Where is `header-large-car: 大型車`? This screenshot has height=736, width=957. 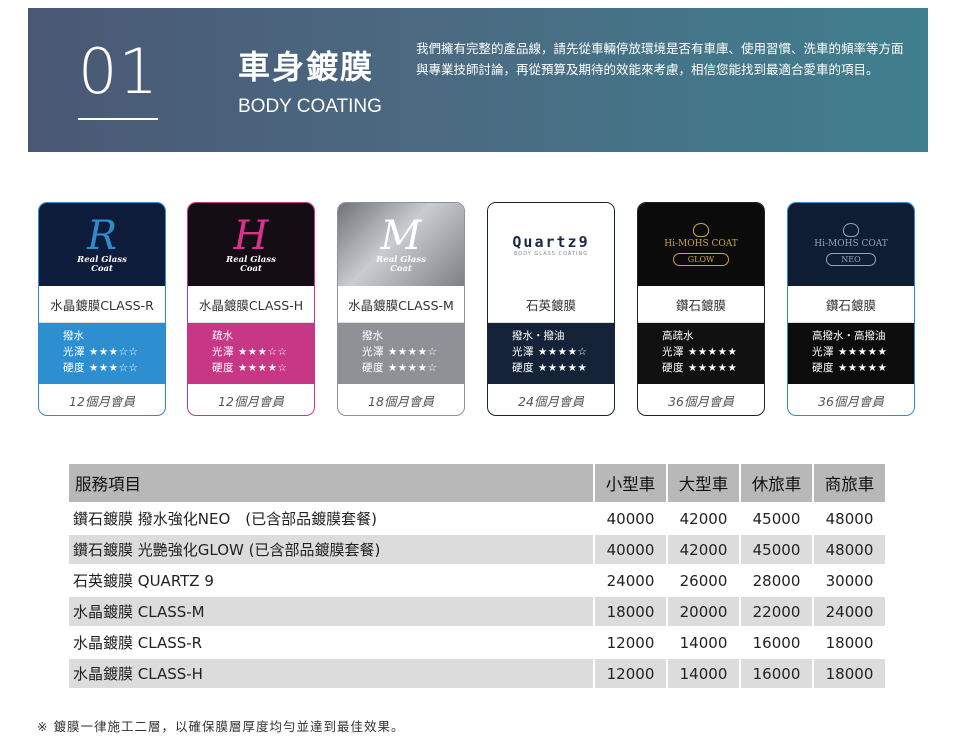 header-large-car: 大型車 is located at coordinates (703, 483).